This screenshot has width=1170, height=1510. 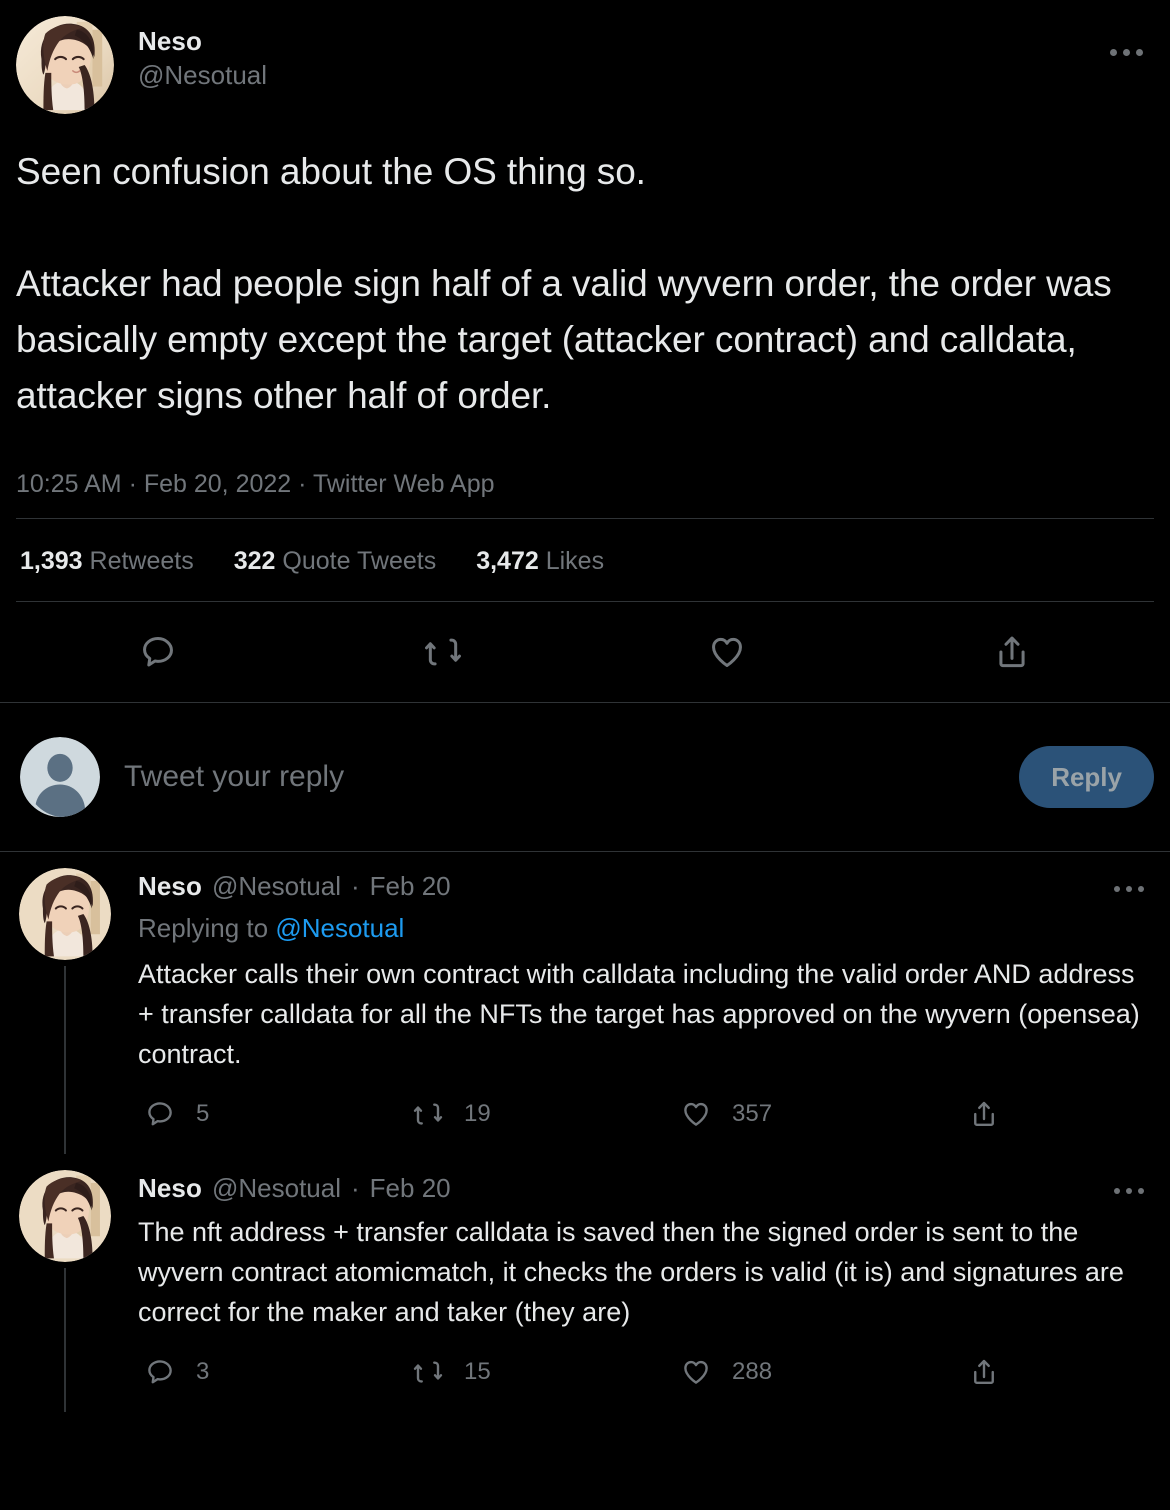 I want to click on retweets-stat: 1,393 Retweets, so click(x=107, y=561).